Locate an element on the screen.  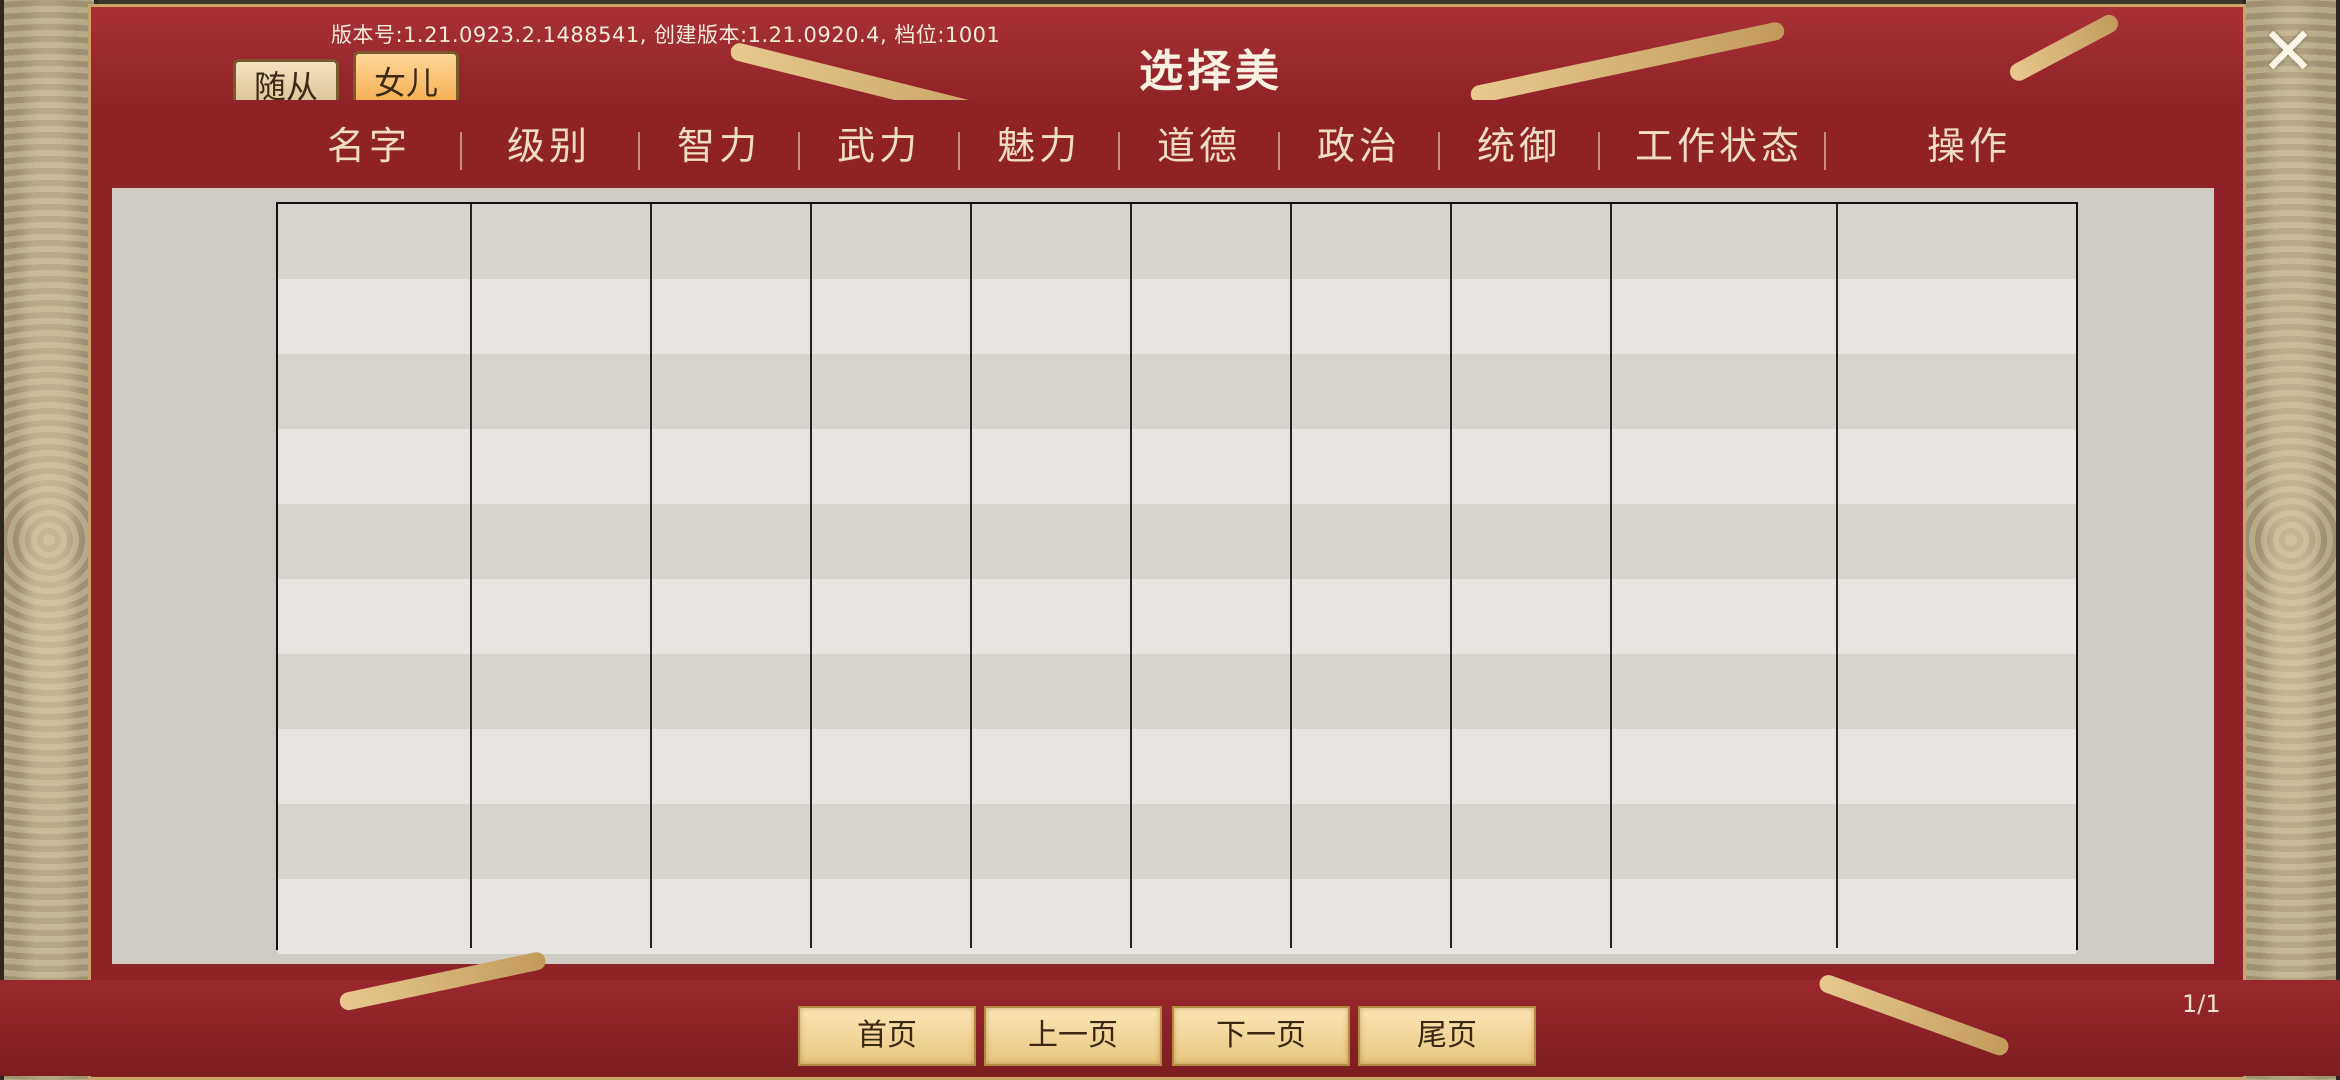
last-page-button: 尾页 is located at coordinates (1447, 1036).